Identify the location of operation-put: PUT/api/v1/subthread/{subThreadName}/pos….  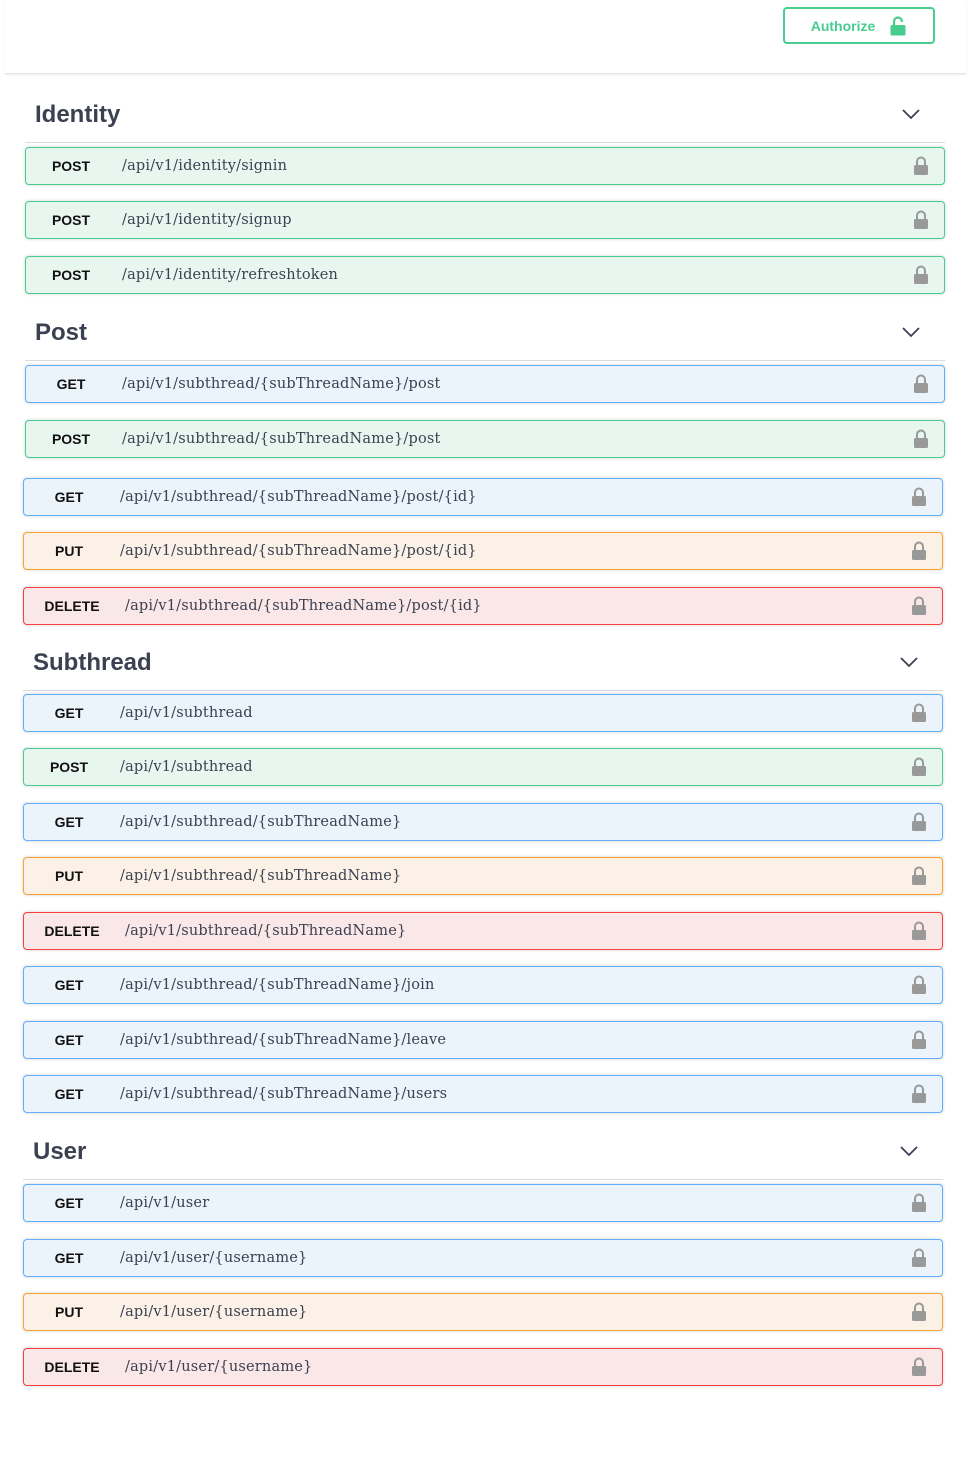
(483, 551).